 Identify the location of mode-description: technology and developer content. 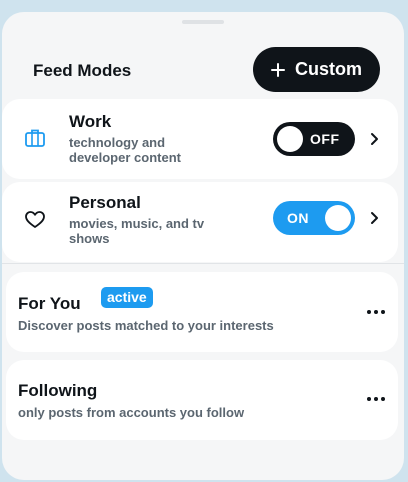
(125, 150).